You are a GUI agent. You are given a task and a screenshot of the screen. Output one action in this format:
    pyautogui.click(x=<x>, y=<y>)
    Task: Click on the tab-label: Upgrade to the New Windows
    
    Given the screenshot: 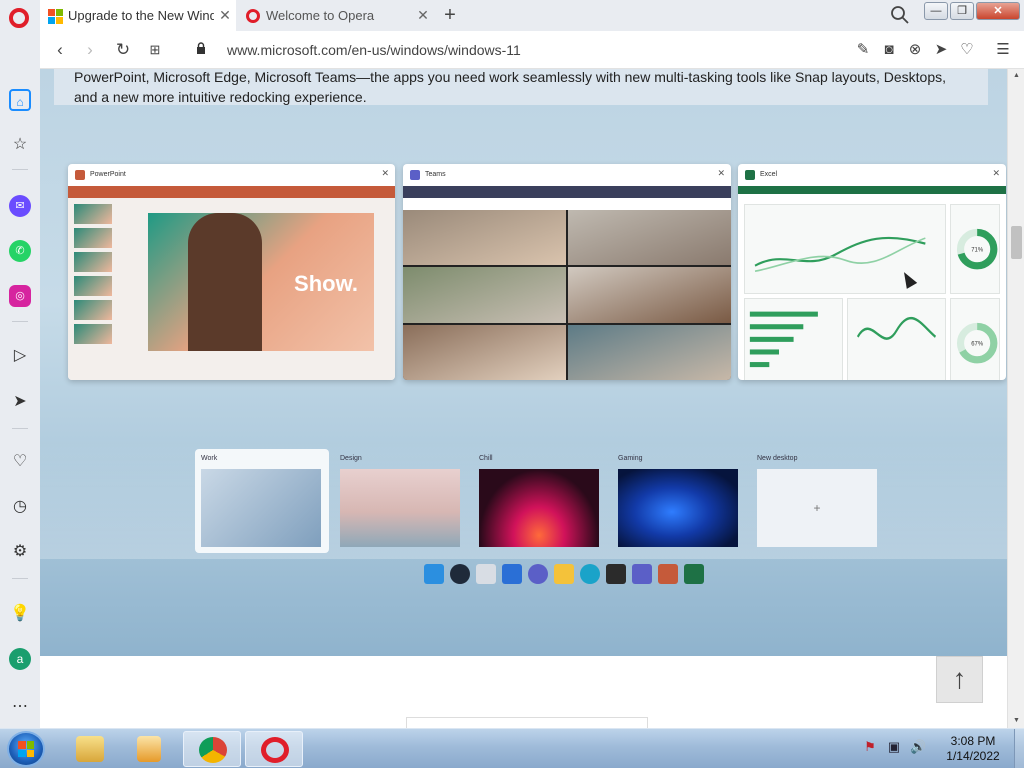 What is the action you would take?
    pyautogui.click(x=141, y=15)
    